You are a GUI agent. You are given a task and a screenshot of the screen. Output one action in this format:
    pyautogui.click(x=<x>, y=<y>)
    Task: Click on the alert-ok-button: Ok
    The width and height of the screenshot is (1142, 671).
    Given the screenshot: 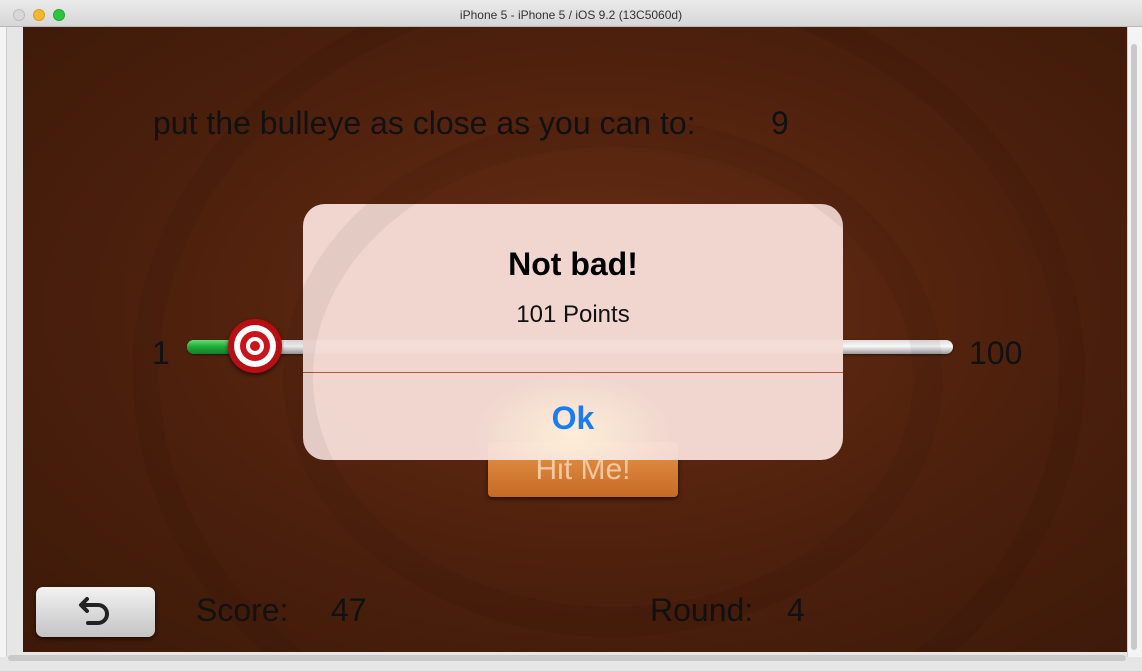 What is the action you would take?
    pyautogui.click(x=573, y=416)
    